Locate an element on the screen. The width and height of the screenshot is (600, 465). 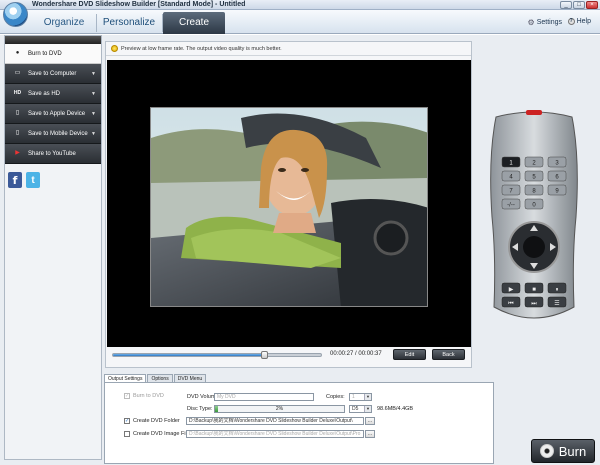
disc-usage-percent: 2% is located at coordinates (279, 409).